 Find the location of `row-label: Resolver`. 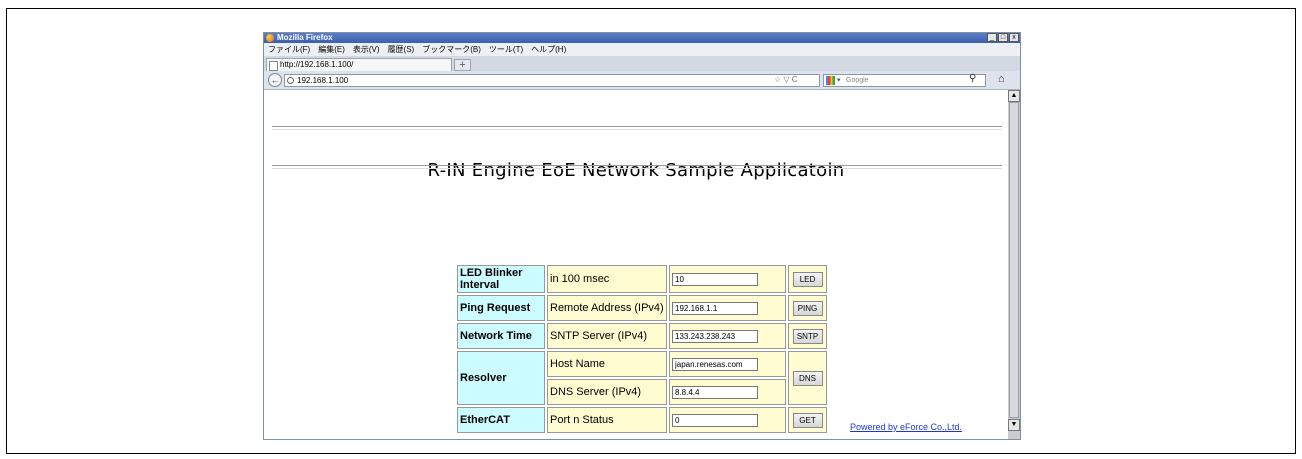

row-label: Resolver is located at coordinates (501, 378).